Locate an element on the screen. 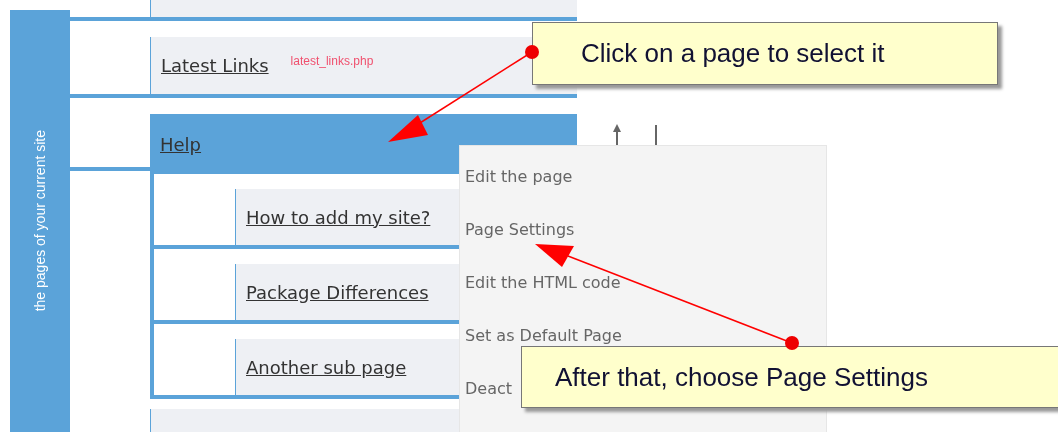 The image size is (1058, 432). page-link: How to add my site? is located at coordinates (338, 217).